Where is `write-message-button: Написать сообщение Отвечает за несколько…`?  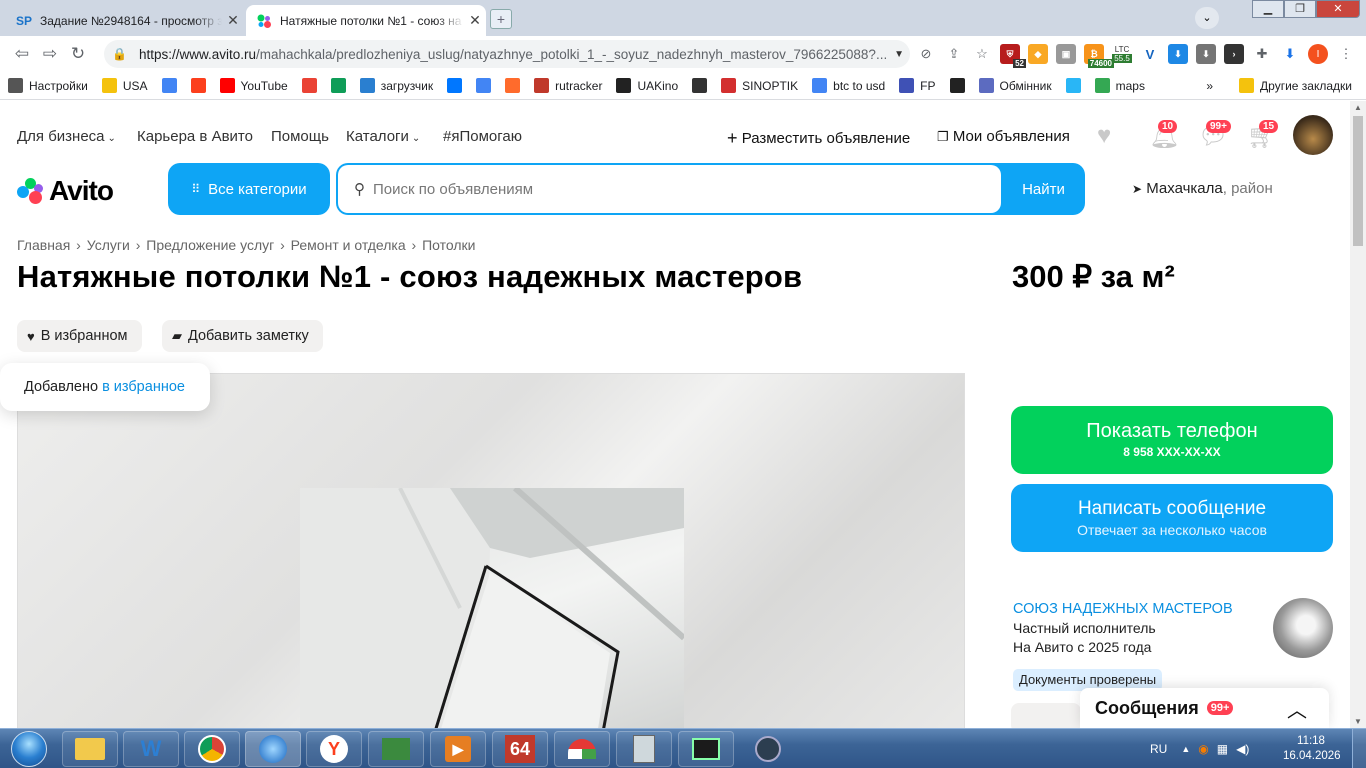
write-message-button: Написать сообщение Отвечает за несколько… is located at coordinates (1172, 518).